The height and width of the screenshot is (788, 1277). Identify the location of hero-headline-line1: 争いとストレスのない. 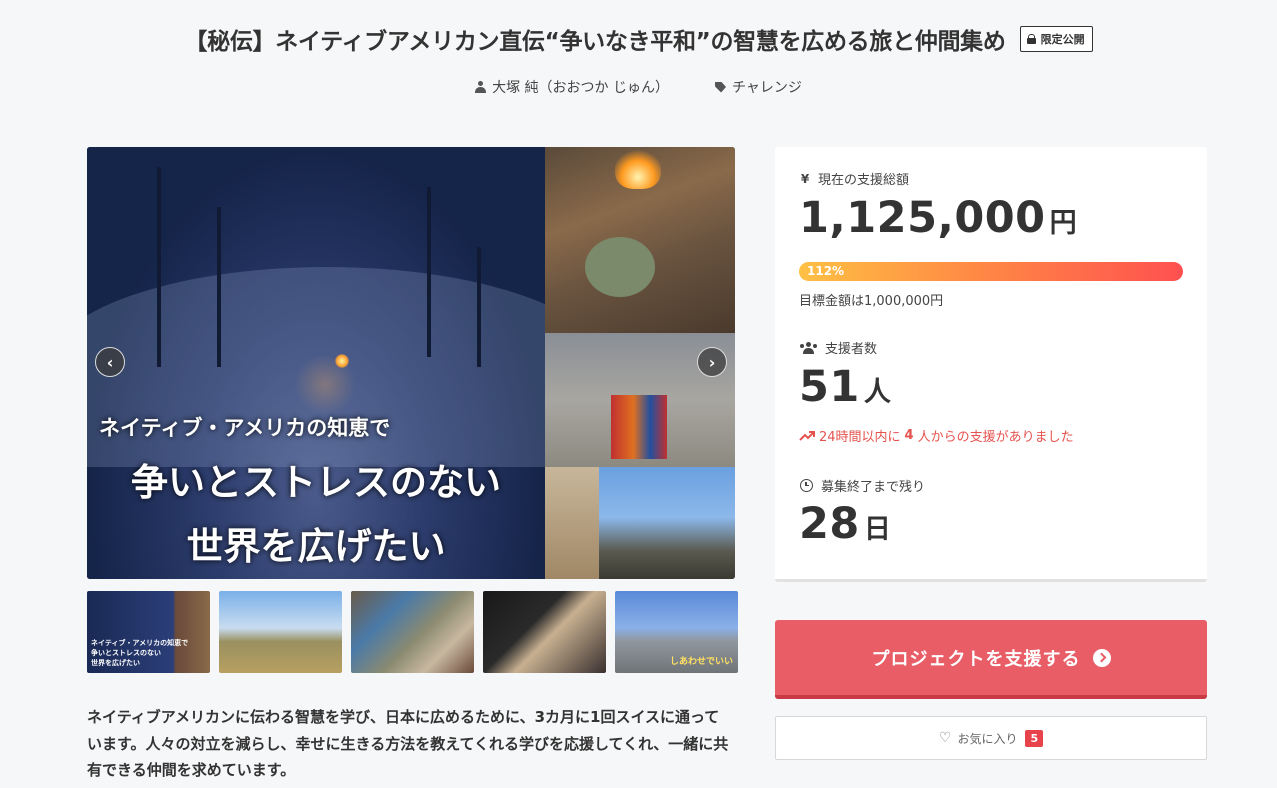
(316, 482).